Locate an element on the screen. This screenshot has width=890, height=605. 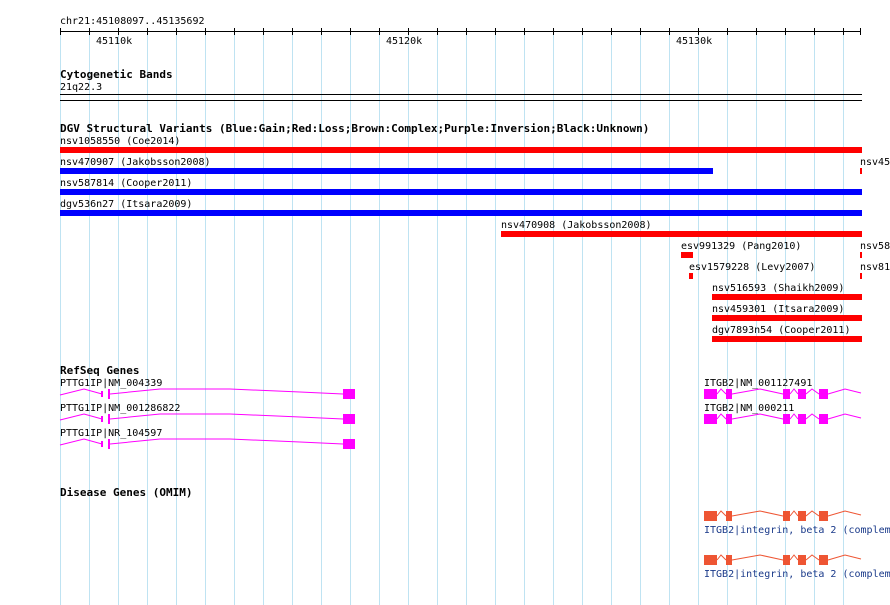
variant-label: nsv470908 (Jakobsson2008) is located at coordinates (576, 225).